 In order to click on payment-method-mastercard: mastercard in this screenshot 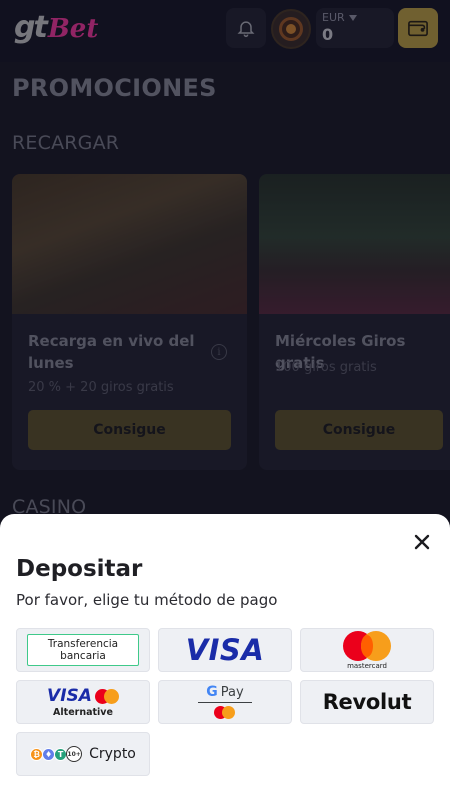, I will do `click(367, 650)`.